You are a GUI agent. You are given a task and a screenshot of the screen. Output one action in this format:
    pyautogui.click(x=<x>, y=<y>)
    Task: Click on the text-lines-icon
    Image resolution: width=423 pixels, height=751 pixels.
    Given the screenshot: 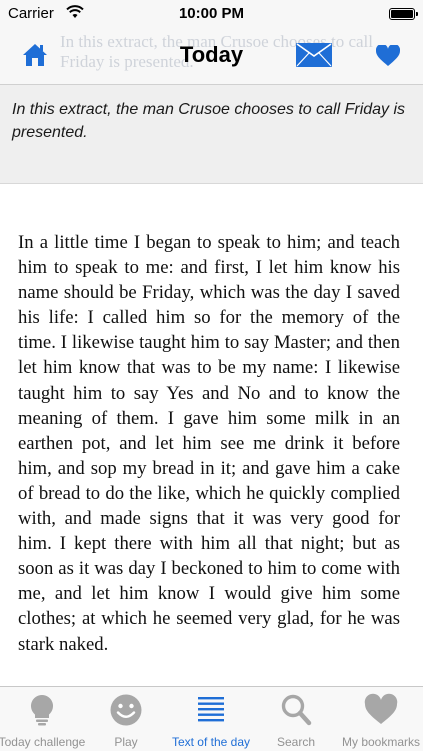 What is the action you would take?
    pyautogui.click(x=211, y=709)
    